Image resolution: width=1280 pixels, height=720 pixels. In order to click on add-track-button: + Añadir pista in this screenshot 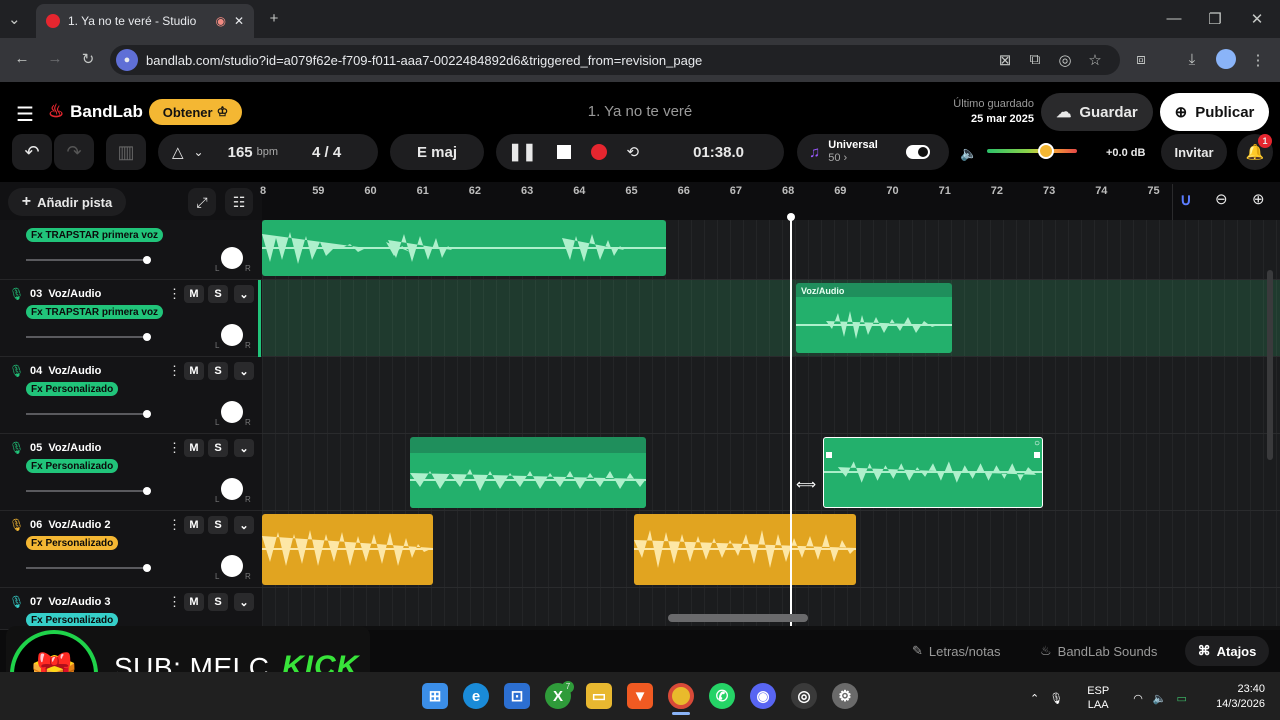, I will do `click(67, 202)`.